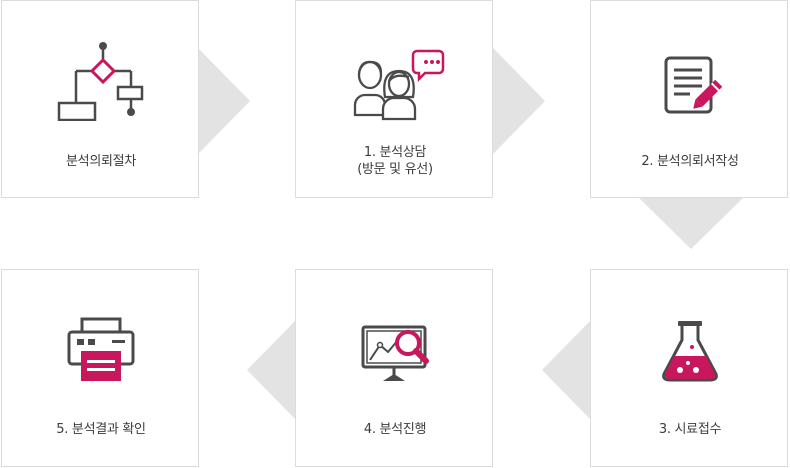 This screenshot has height=468, width=790. Describe the element at coordinates (101, 429) in the screenshot. I see `step-label: 5. 분석결과 확인` at that location.